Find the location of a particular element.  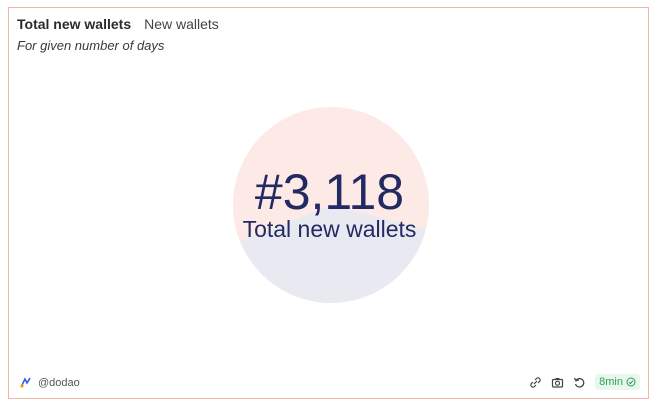

check-circle-icon is located at coordinates (631, 382).